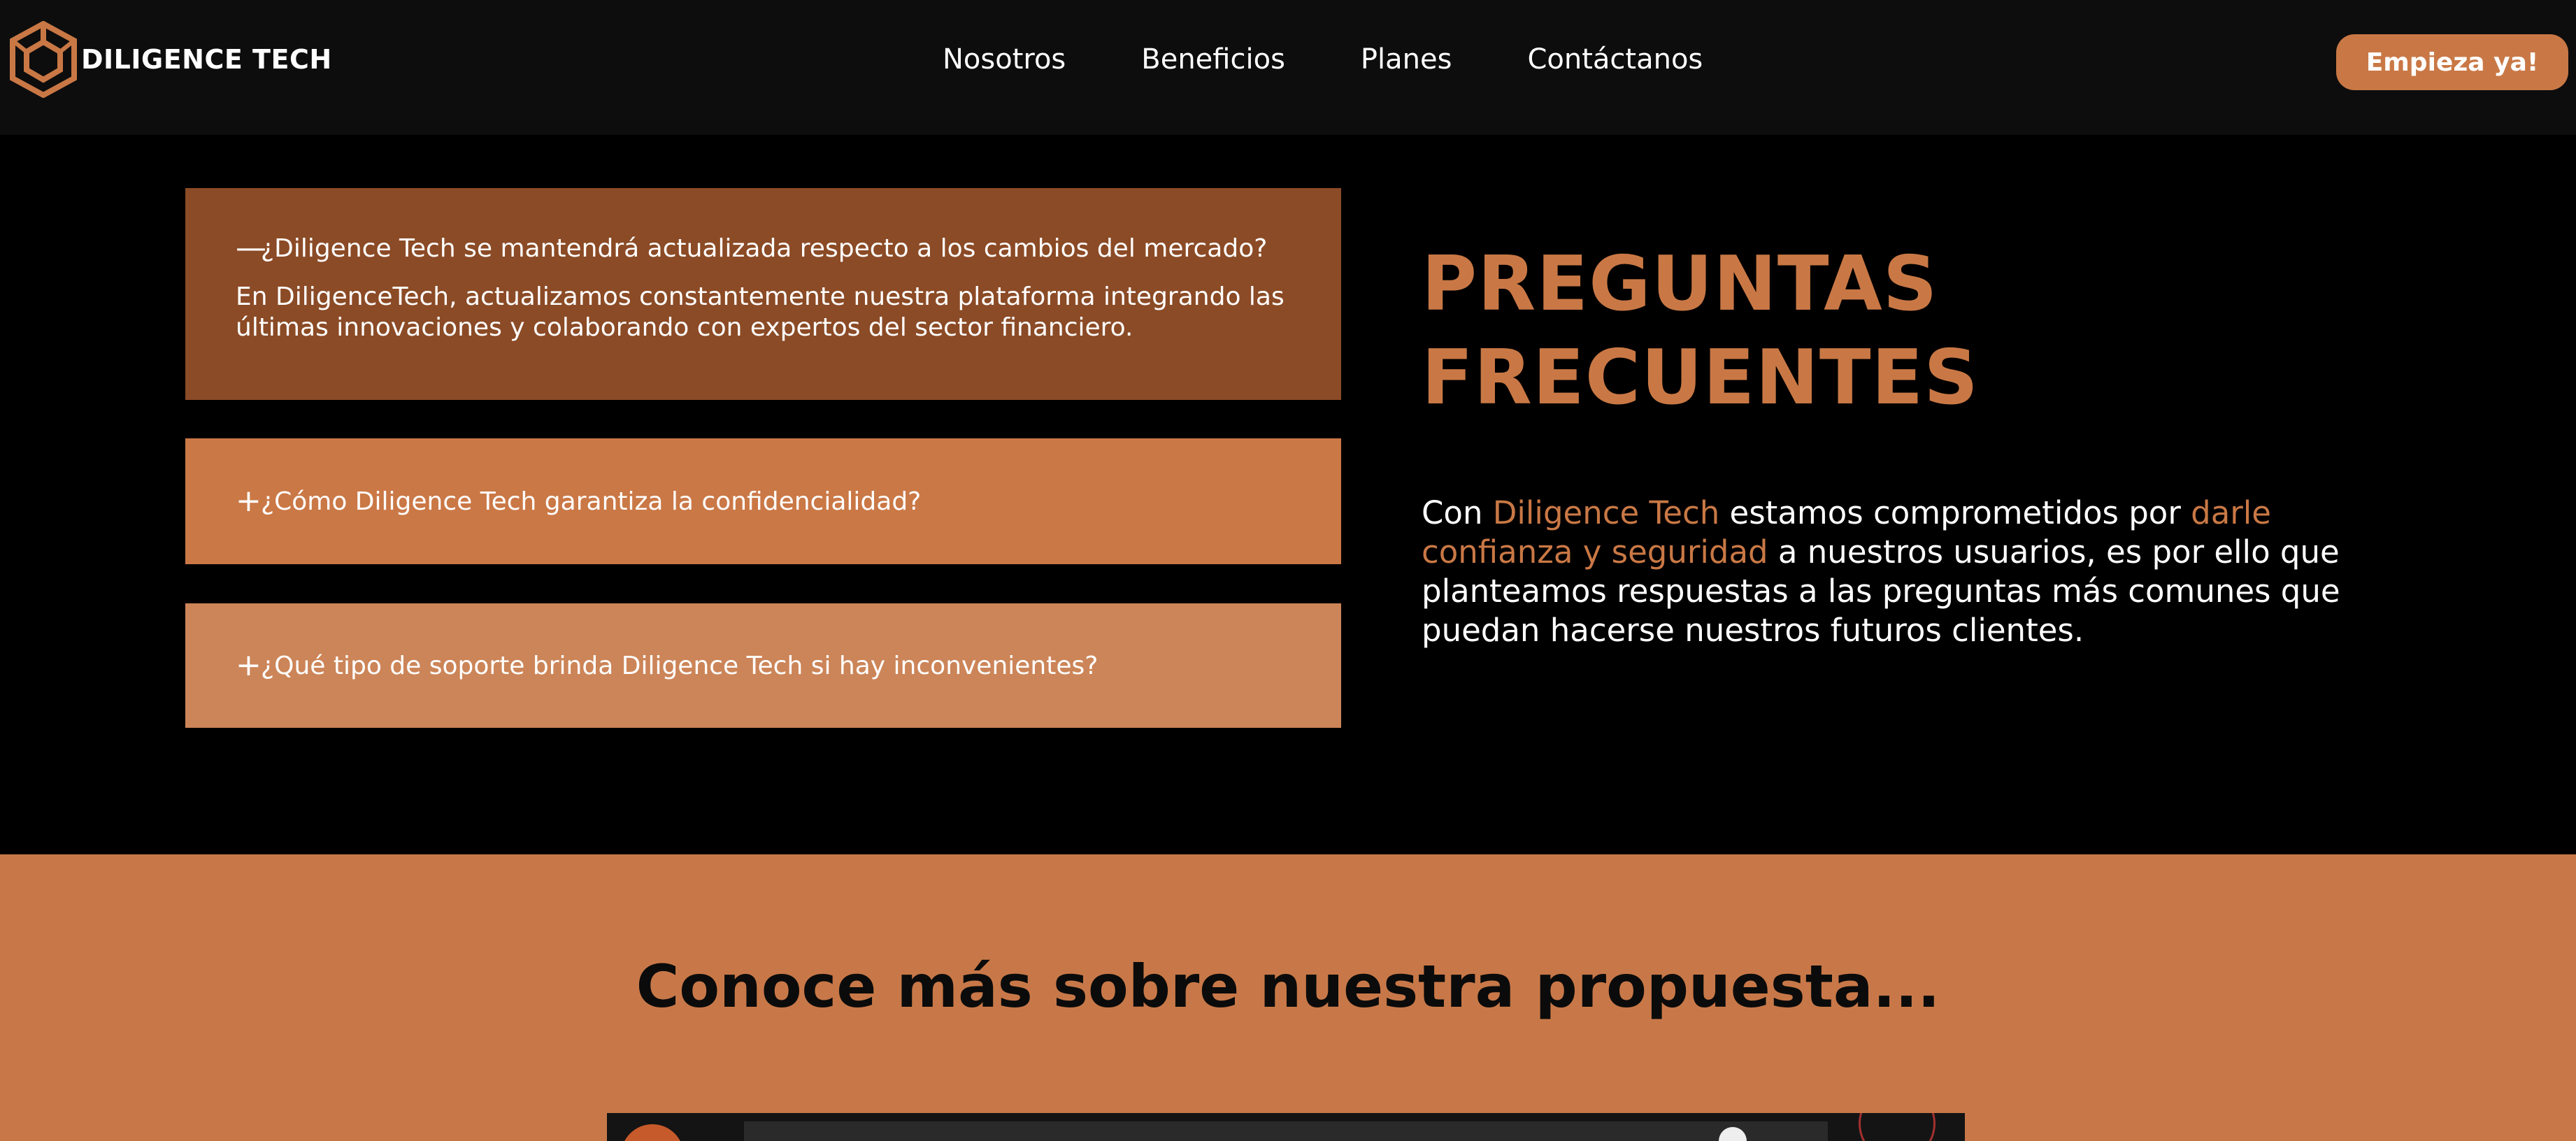  I want to click on nav-planes: Planes, so click(1406, 59).